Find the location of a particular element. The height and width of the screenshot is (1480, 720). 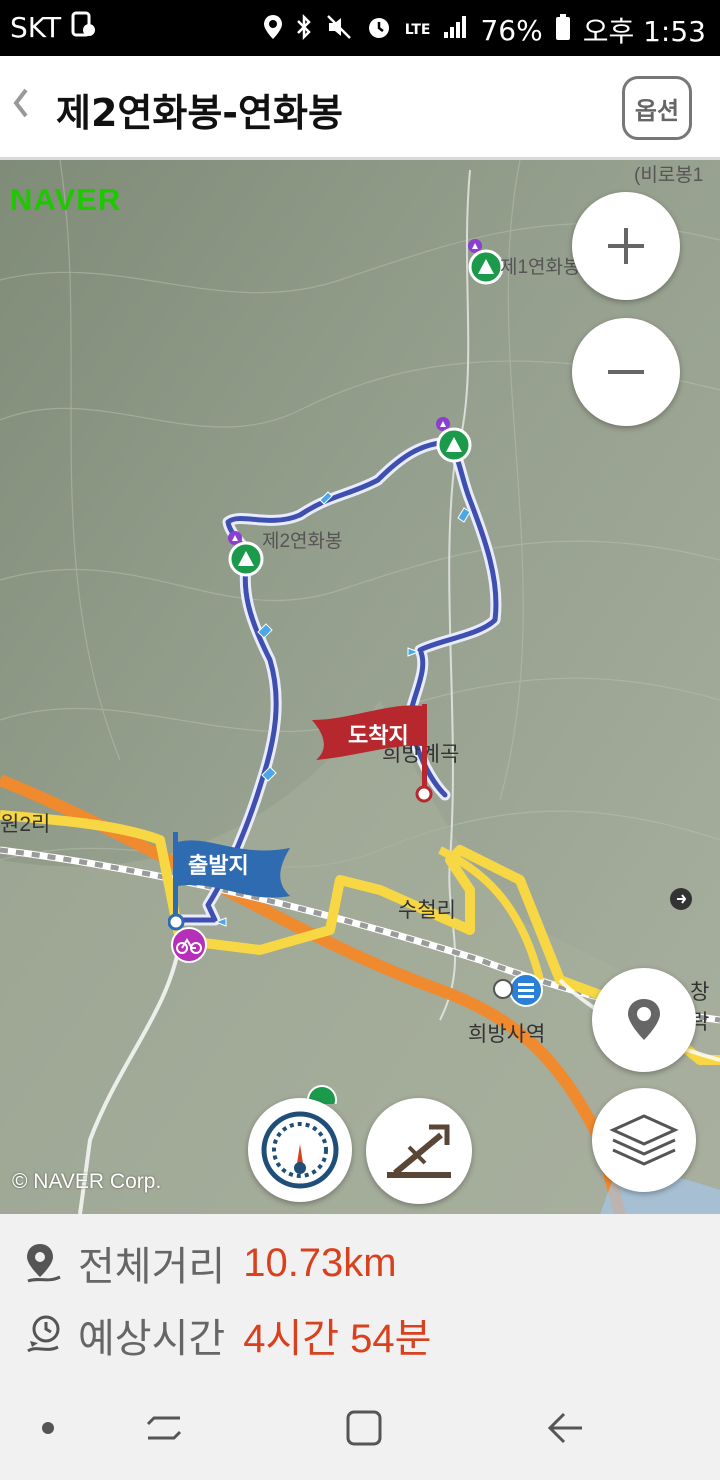

map-label-village2: 원2리 is located at coordinates (25, 824).